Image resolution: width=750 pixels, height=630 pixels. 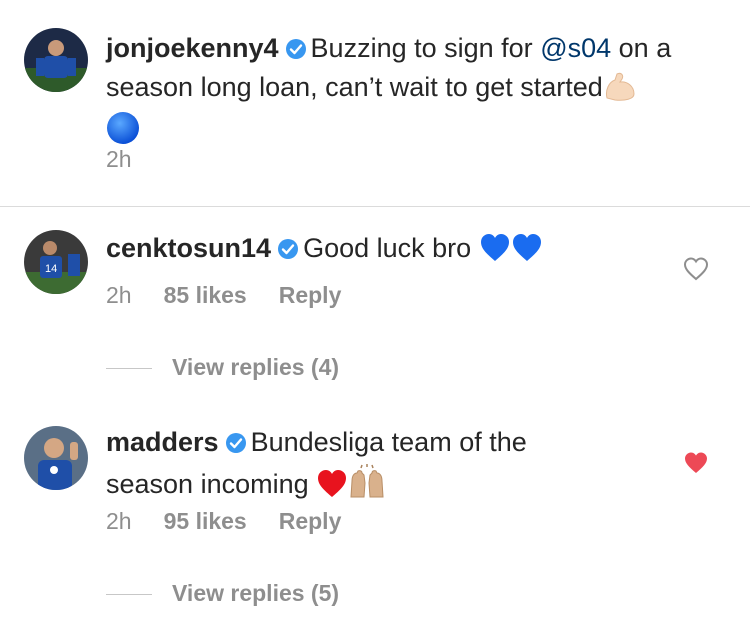 I want to click on comment-meta: 2h 95 likes Reply, so click(x=239, y=521).